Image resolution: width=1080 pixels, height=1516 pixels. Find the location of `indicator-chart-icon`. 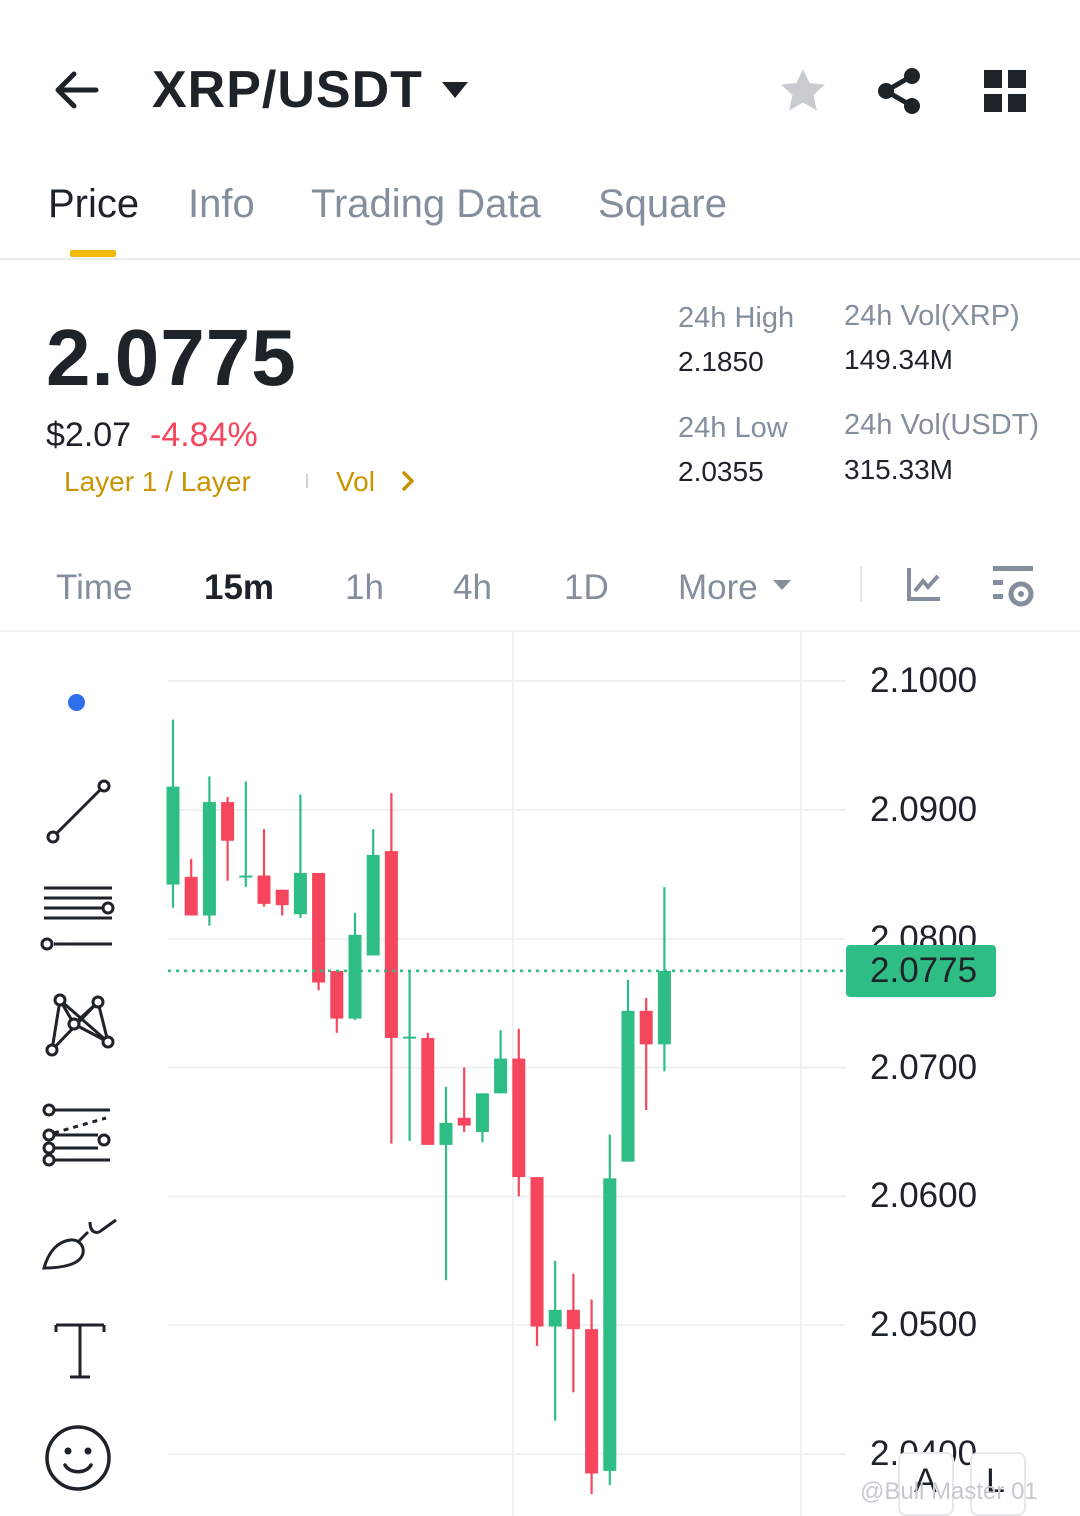

indicator-chart-icon is located at coordinates (924, 586).